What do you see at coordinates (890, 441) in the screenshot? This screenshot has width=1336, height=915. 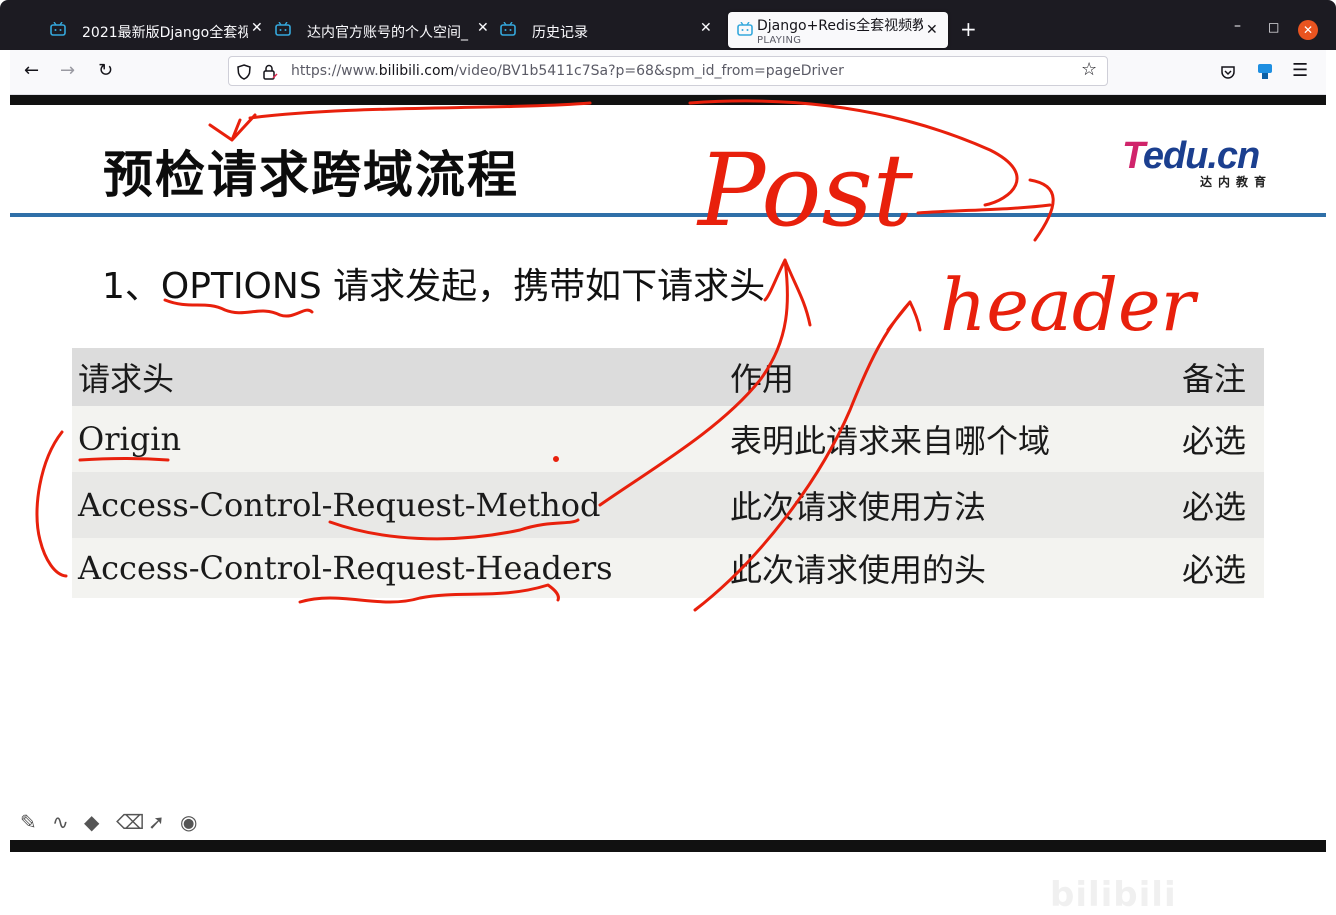 I see `table-cell: 表明此请求来自哪个域` at bounding box center [890, 441].